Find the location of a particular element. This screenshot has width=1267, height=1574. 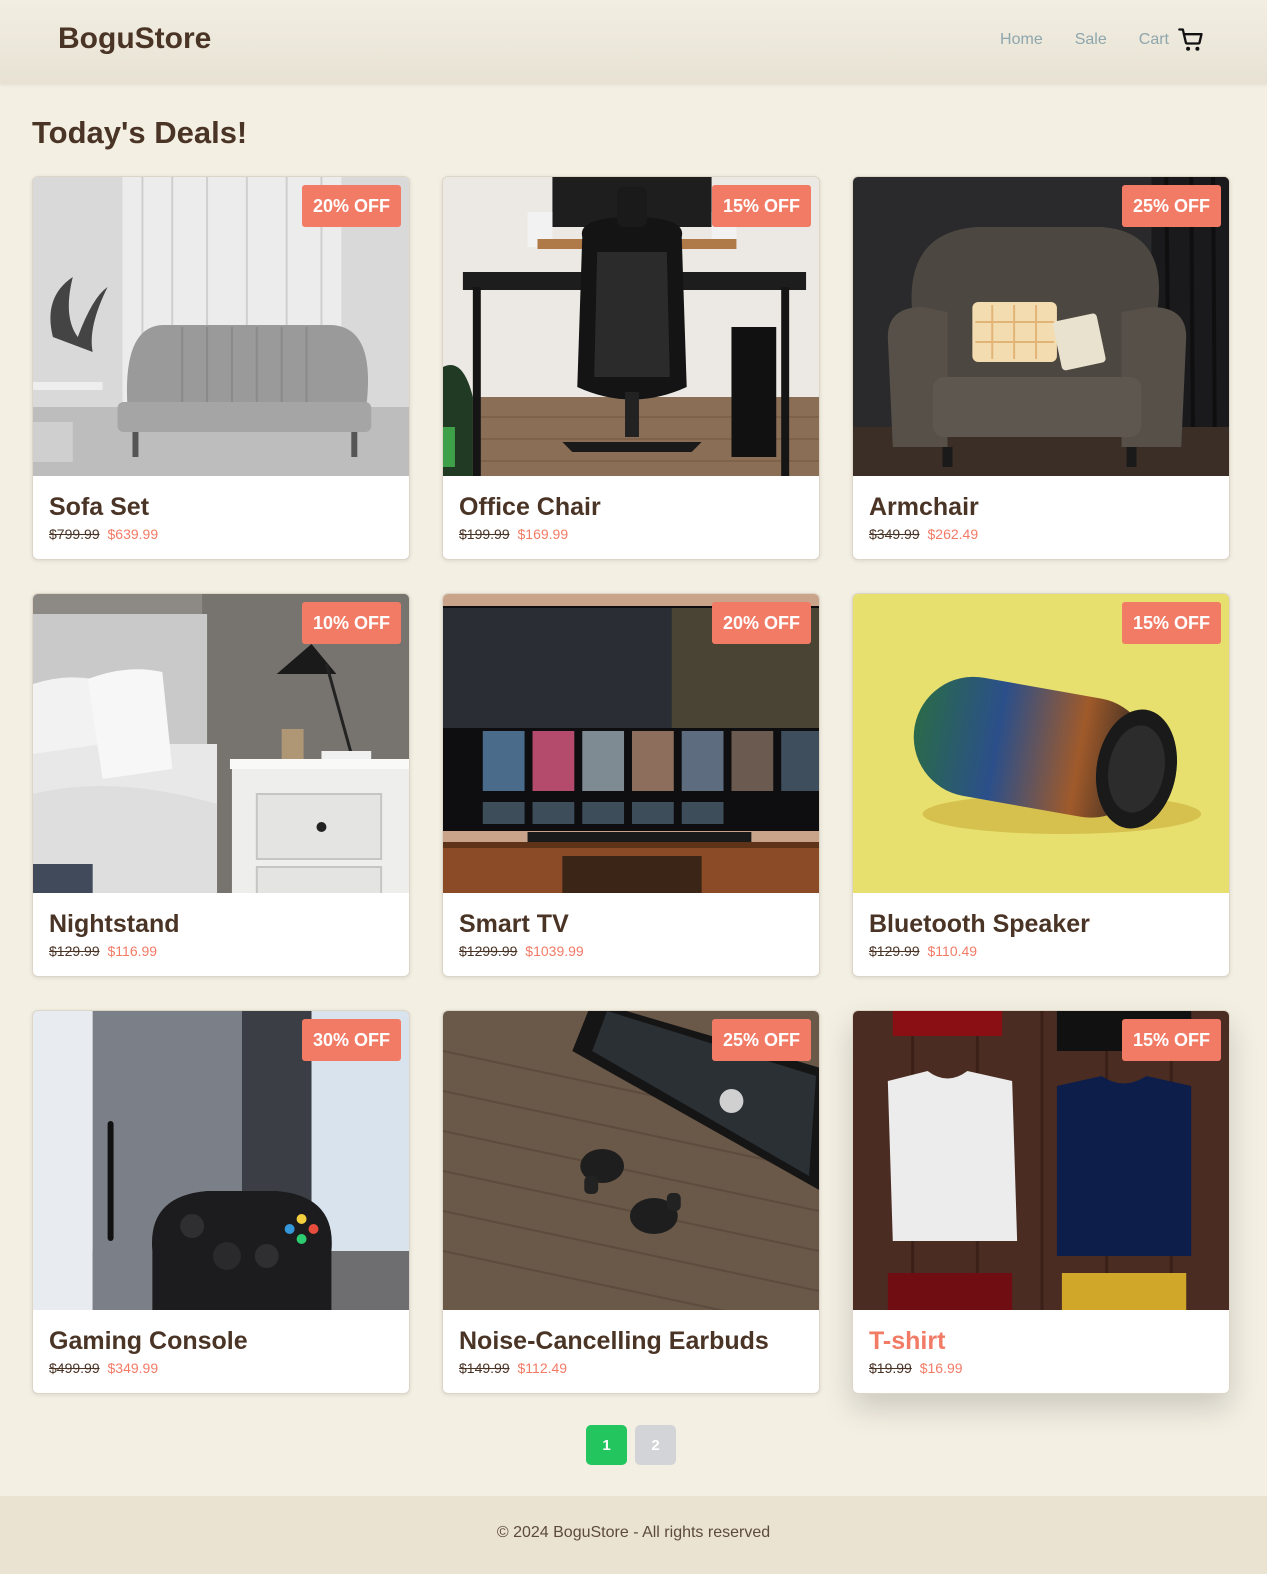

page-title: Today's Deals! is located at coordinates (140, 132).